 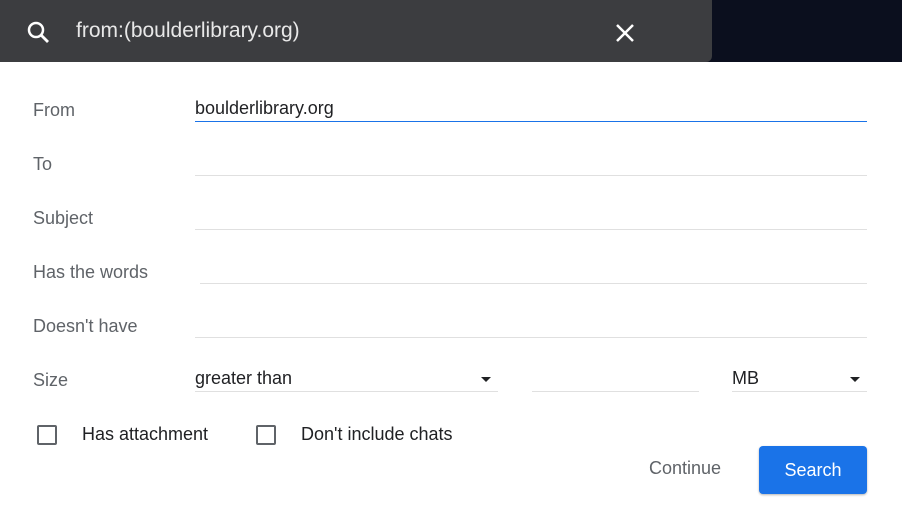 I want to click on size-operator-value: greater than, so click(x=244, y=378).